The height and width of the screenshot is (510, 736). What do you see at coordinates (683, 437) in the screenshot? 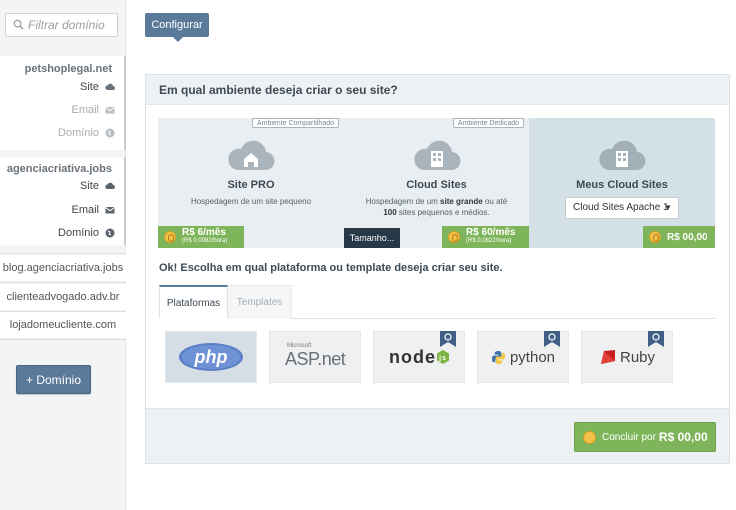
I see `conclude-amount: R$ 00,00` at bounding box center [683, 437].